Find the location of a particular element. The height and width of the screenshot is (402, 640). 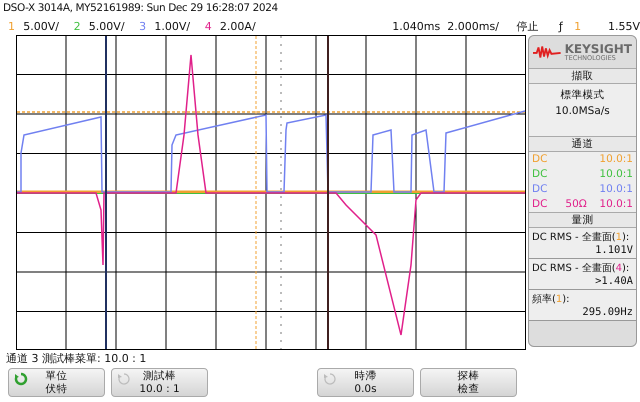

measurement-label: 頻率(1): is located at coordinates (551, 299).